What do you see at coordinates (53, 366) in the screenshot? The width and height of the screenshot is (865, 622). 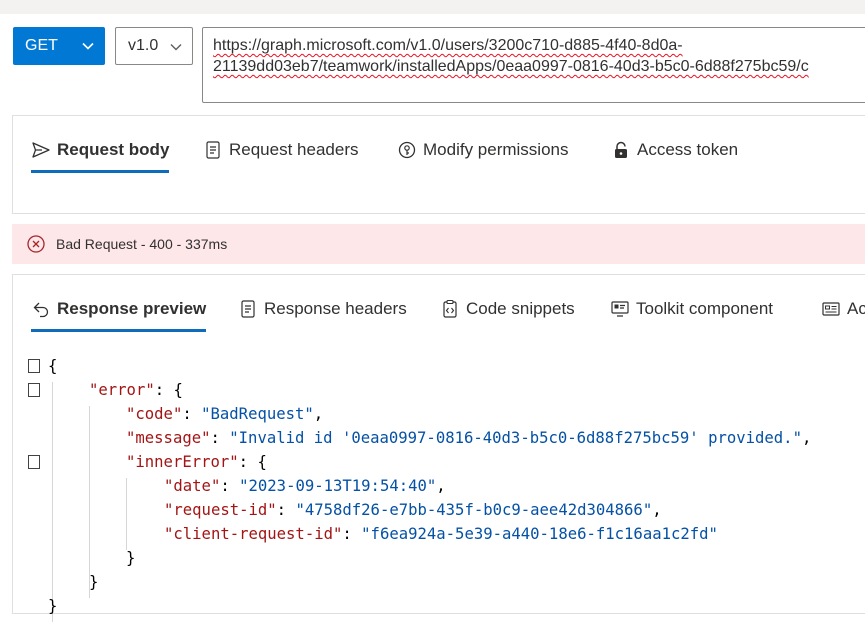 I see `json-line: {` at bounding box center [53, 366].